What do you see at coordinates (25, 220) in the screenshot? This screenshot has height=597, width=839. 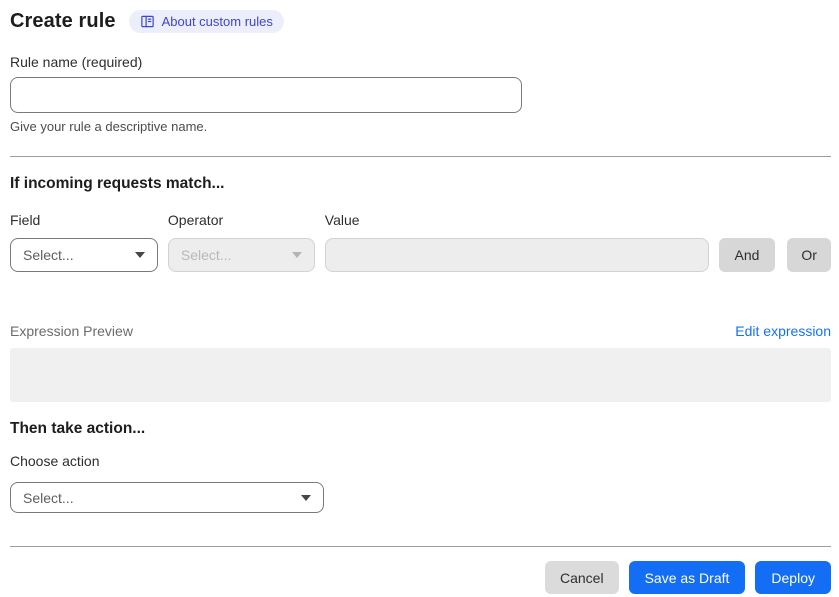 I see `field-label: Field` at bounding box center [25, 220].